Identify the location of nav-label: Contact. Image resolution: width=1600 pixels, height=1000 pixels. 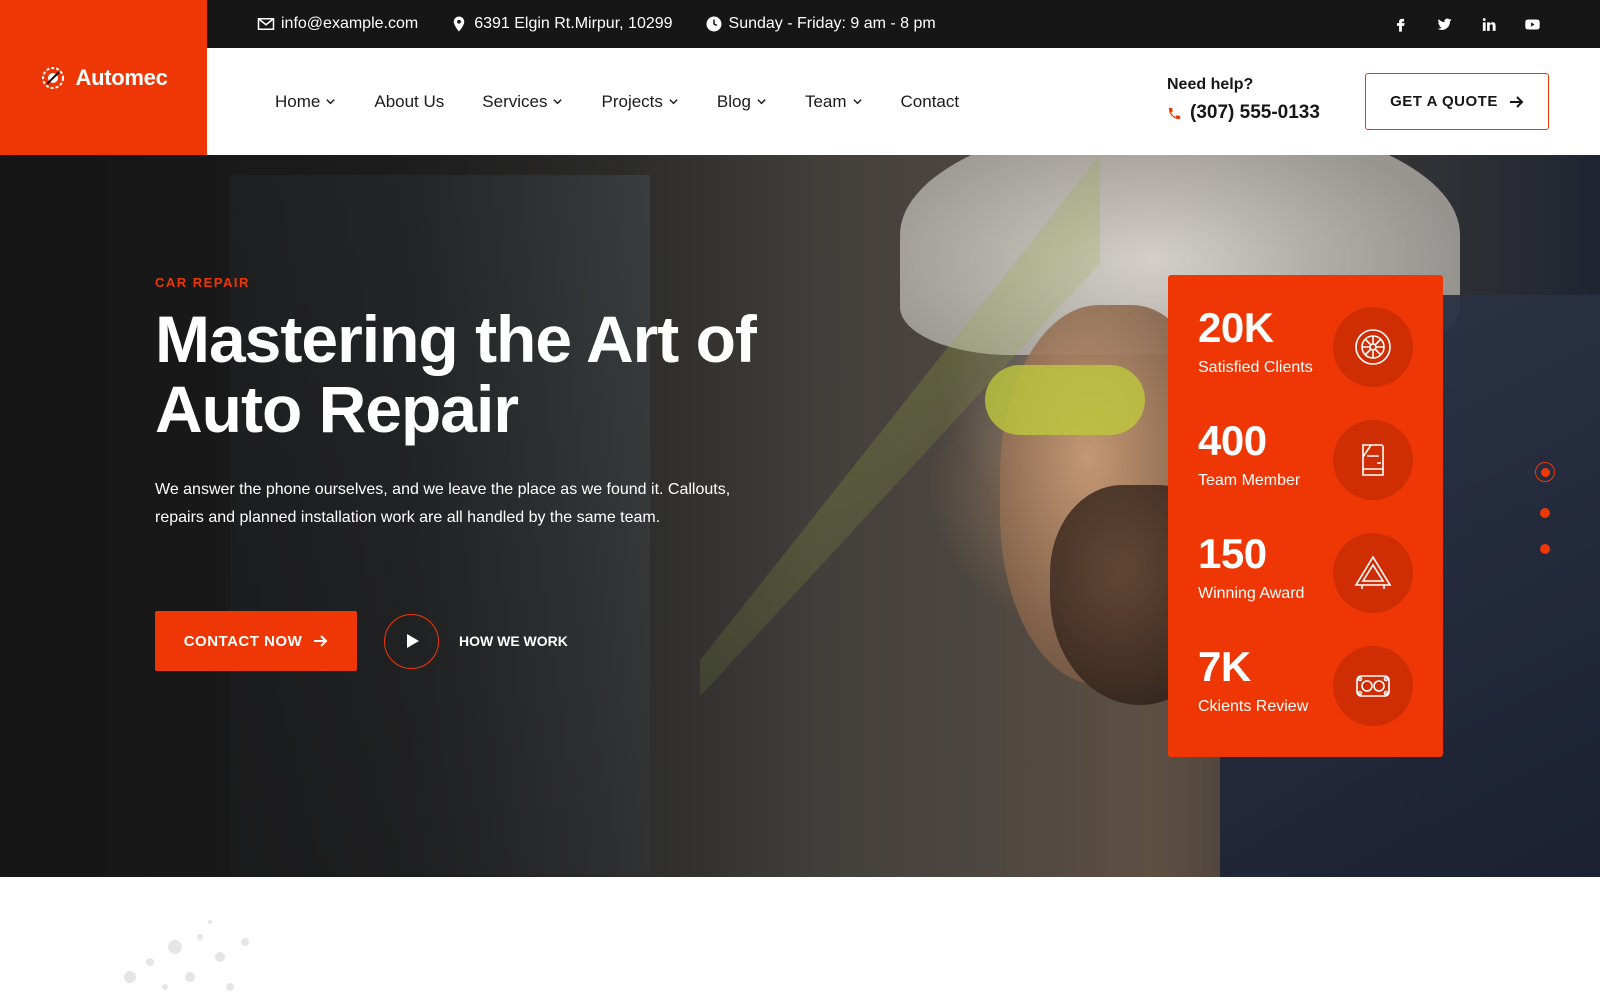
(930, 101).